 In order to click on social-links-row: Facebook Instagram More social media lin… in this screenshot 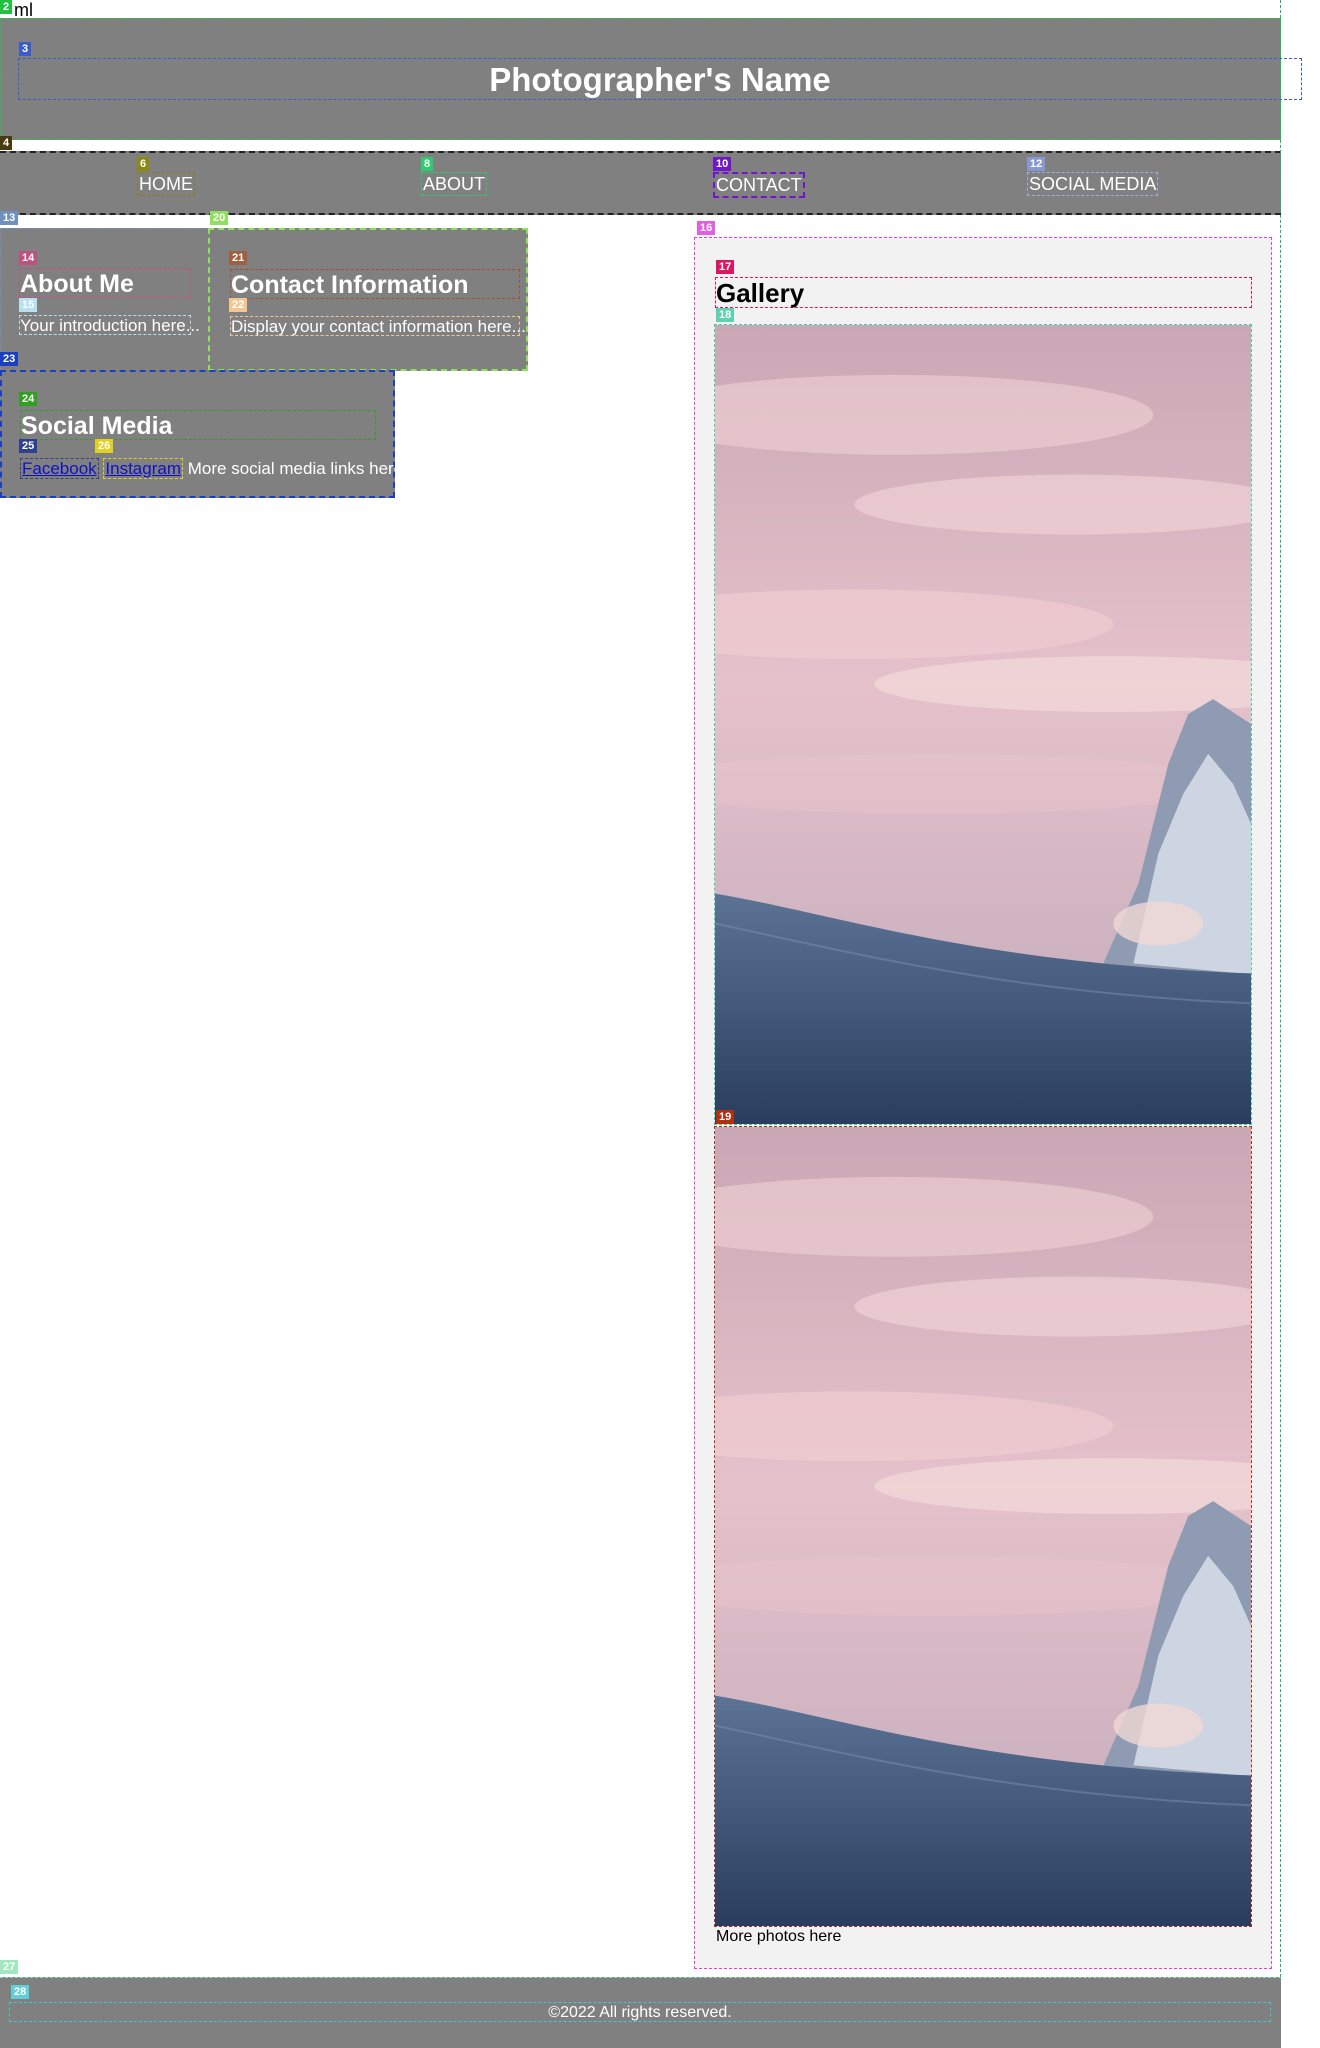, I will do `click(211, 468)`.